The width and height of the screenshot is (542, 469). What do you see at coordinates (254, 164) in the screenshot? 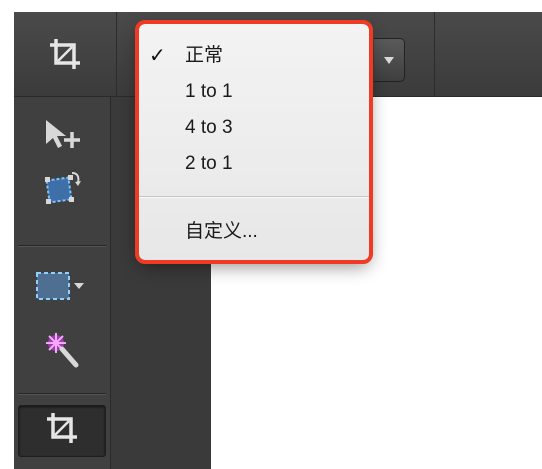
I see `menu-item-2-to-1: 2 to 1` at bounding box center [254, 164].